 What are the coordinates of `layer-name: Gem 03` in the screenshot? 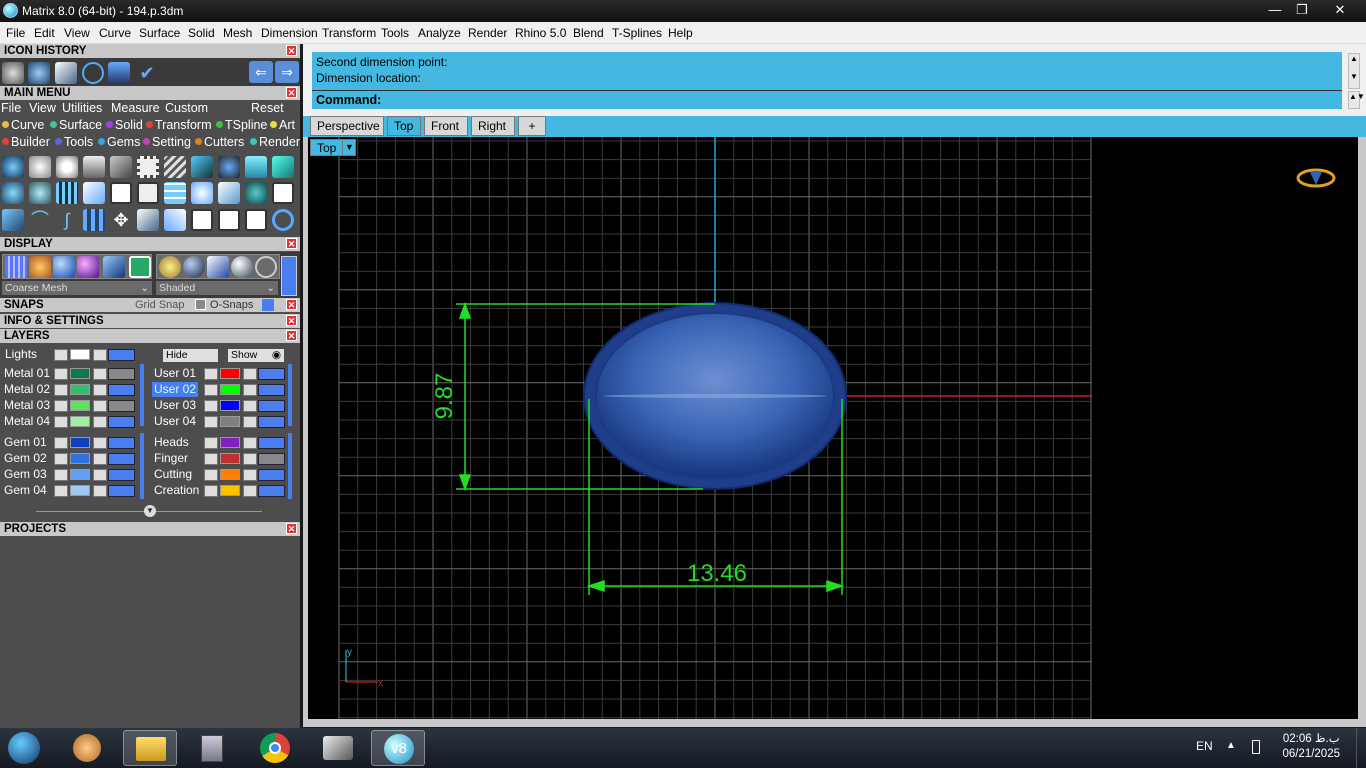 It's located at (25, 474).